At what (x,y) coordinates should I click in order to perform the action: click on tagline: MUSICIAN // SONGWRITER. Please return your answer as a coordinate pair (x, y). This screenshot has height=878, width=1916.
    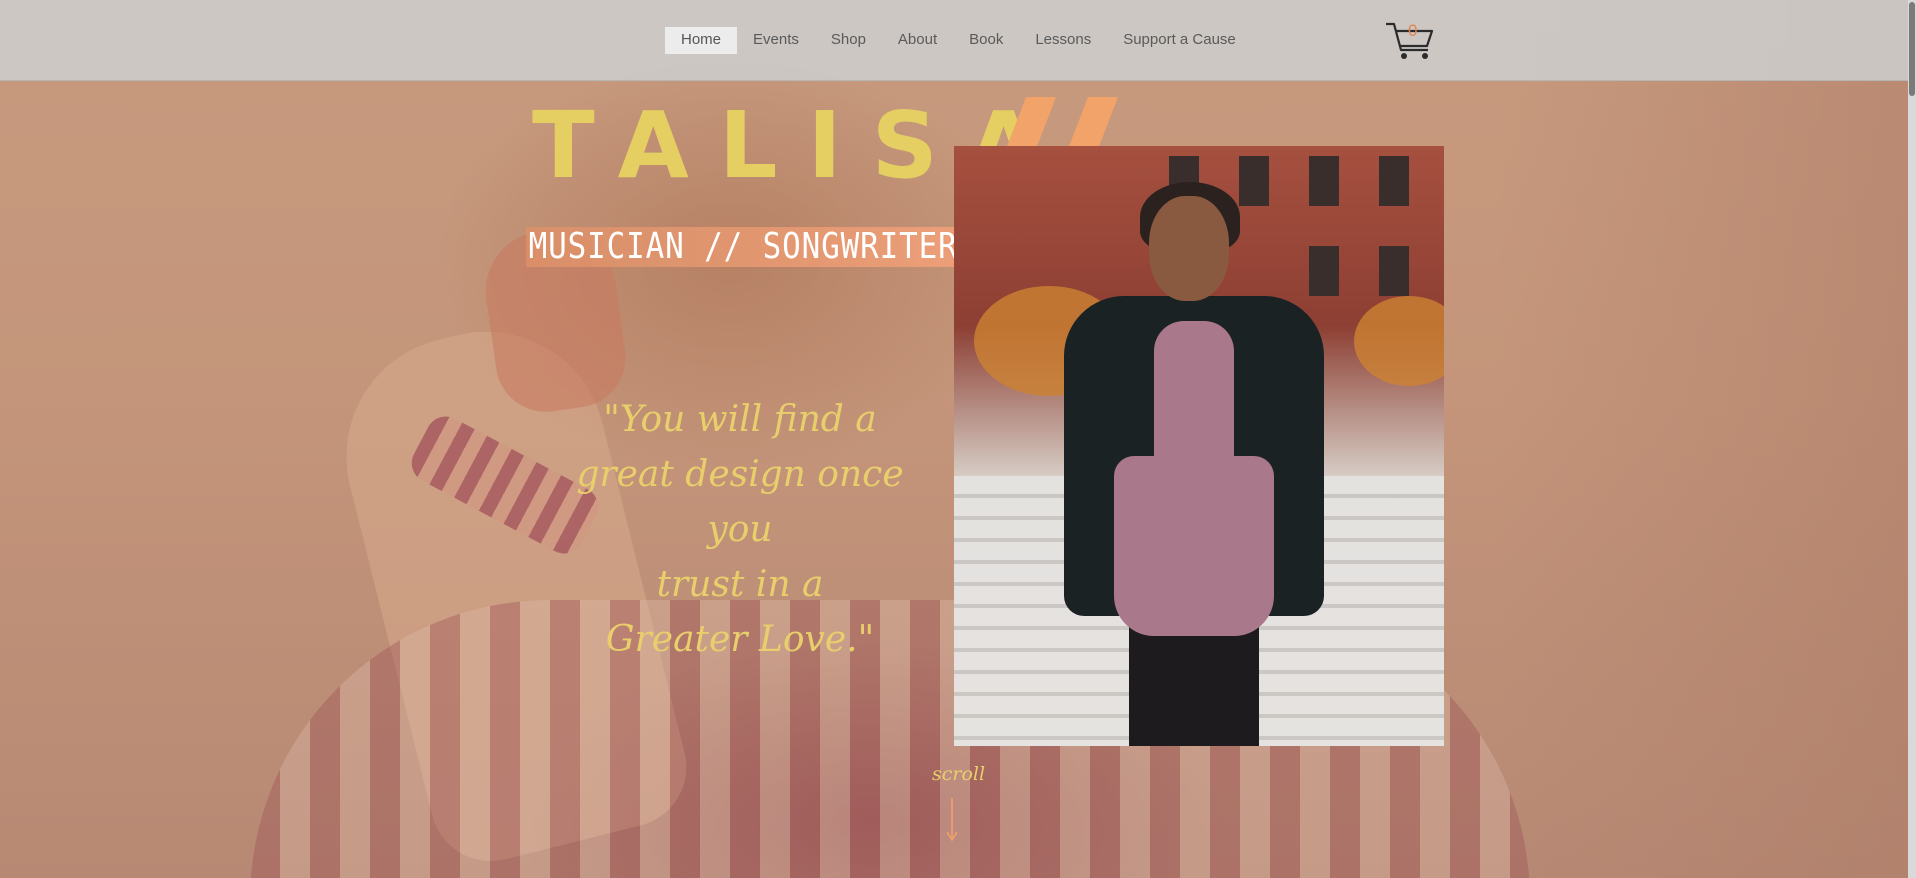
    Looking at the image, I should click on (743, 247).